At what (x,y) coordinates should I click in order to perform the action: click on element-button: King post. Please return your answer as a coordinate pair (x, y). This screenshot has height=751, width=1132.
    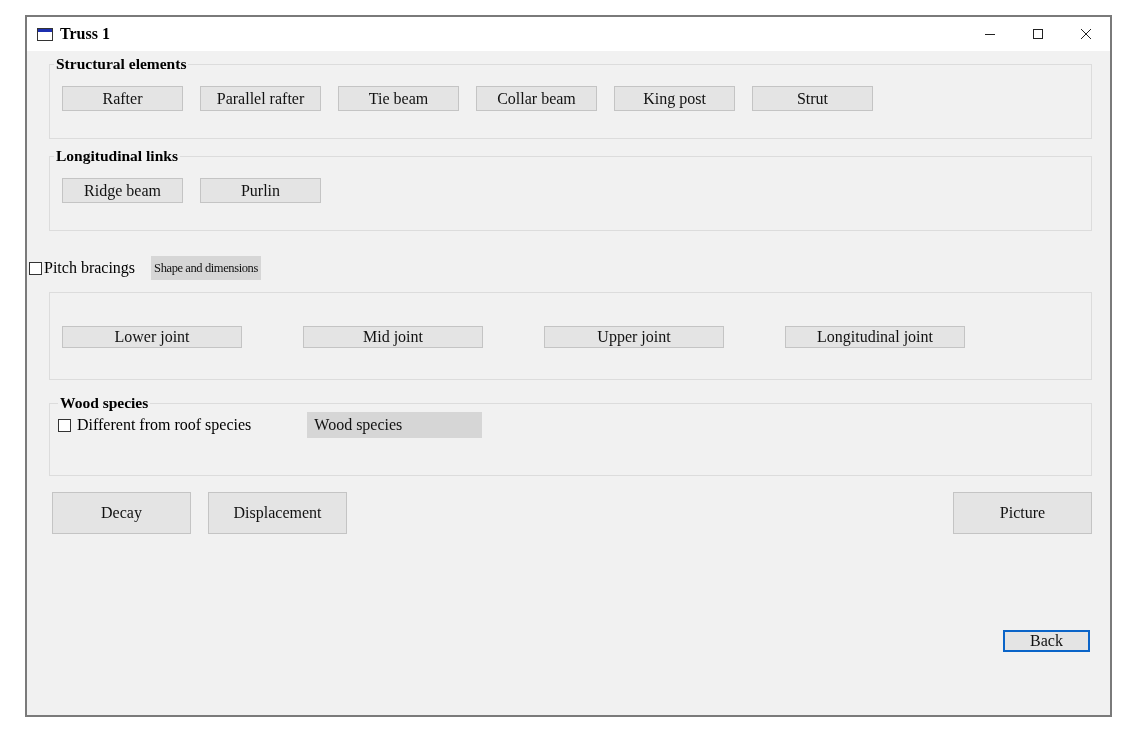
    Looking at the image, I should click on (674, 98).